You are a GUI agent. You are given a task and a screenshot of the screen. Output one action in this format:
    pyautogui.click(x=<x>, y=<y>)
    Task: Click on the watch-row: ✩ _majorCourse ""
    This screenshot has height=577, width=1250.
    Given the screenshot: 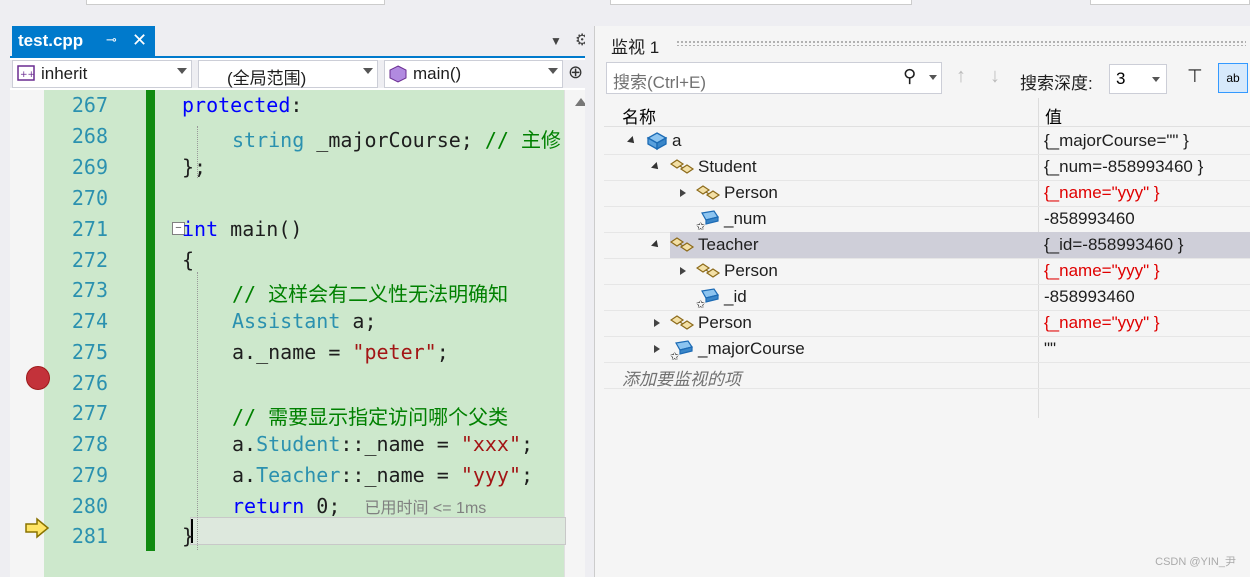 What is the action you would take?
    pyautogui.click(x=927, y=349)
    